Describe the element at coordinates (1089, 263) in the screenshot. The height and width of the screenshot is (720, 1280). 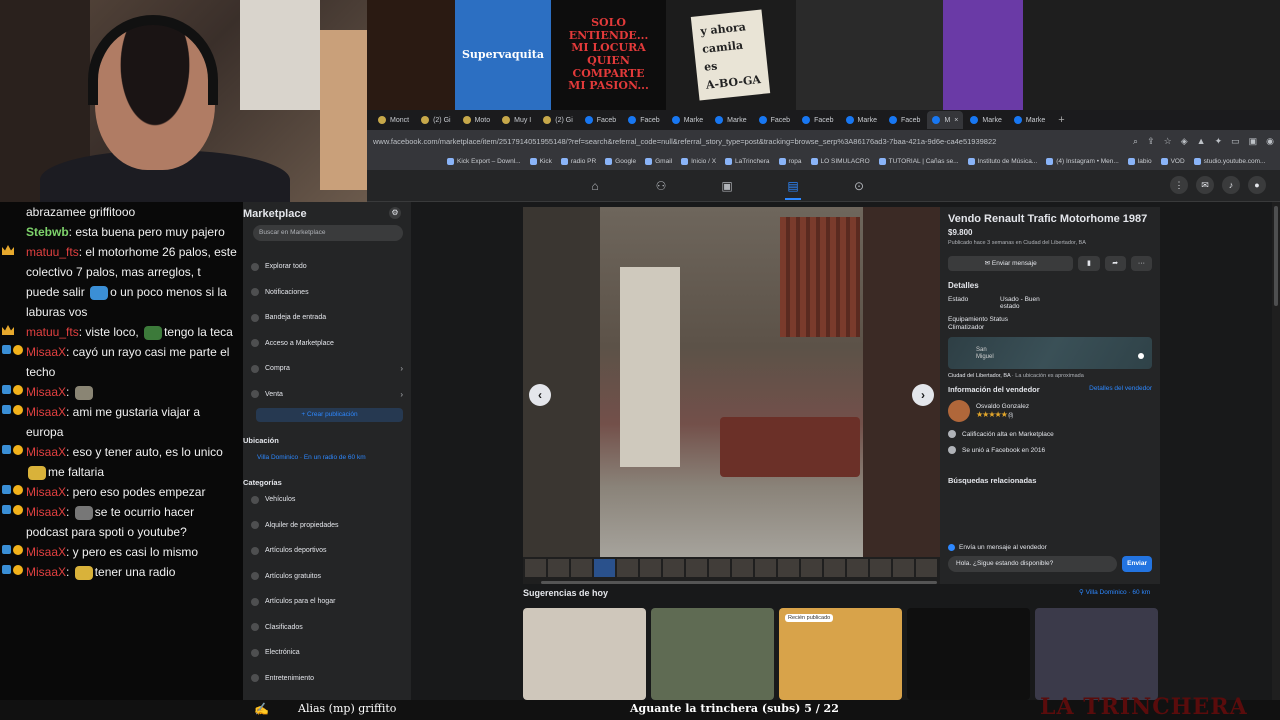
I see `save-icon: ▮` at that location.